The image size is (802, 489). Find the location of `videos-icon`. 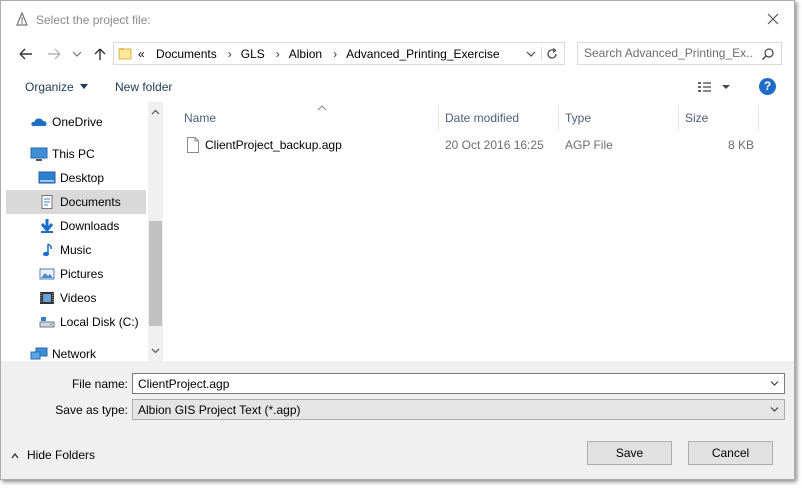

videos-icon is located at coordinates (47, 298).